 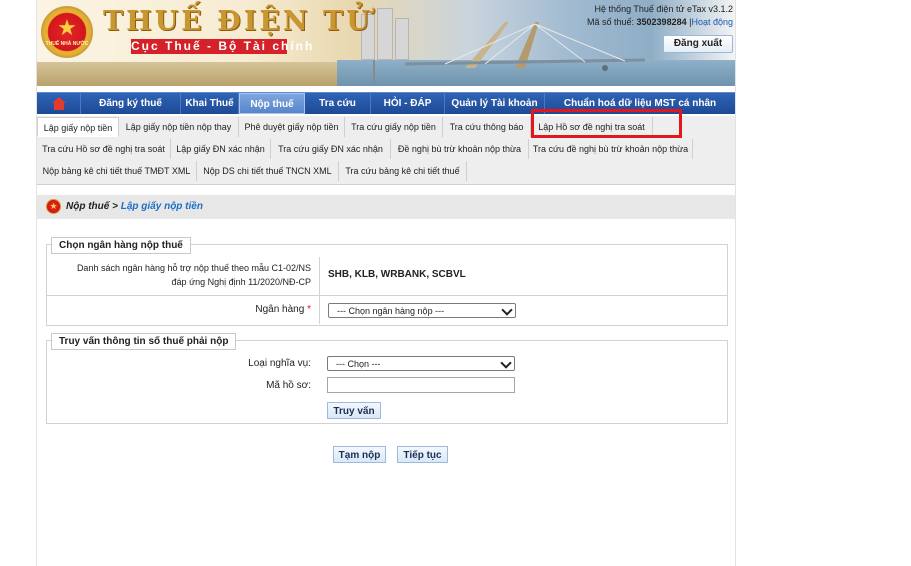 I want to click on subtab-tra-cuu-de-nghi-bu-tru: Tra cứu đề nghị bù trừ khoản nộp thừa, so click(x=611, y=149).